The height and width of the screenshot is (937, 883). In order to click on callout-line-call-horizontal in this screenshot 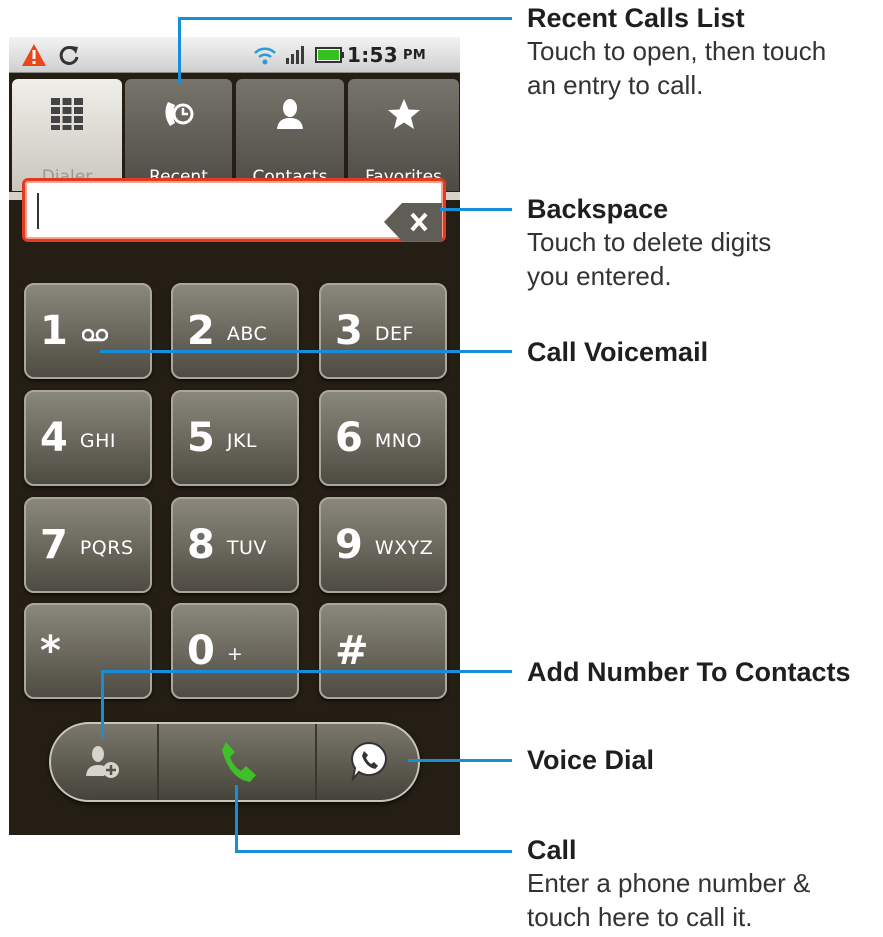, I will do `click(373, 851)`.